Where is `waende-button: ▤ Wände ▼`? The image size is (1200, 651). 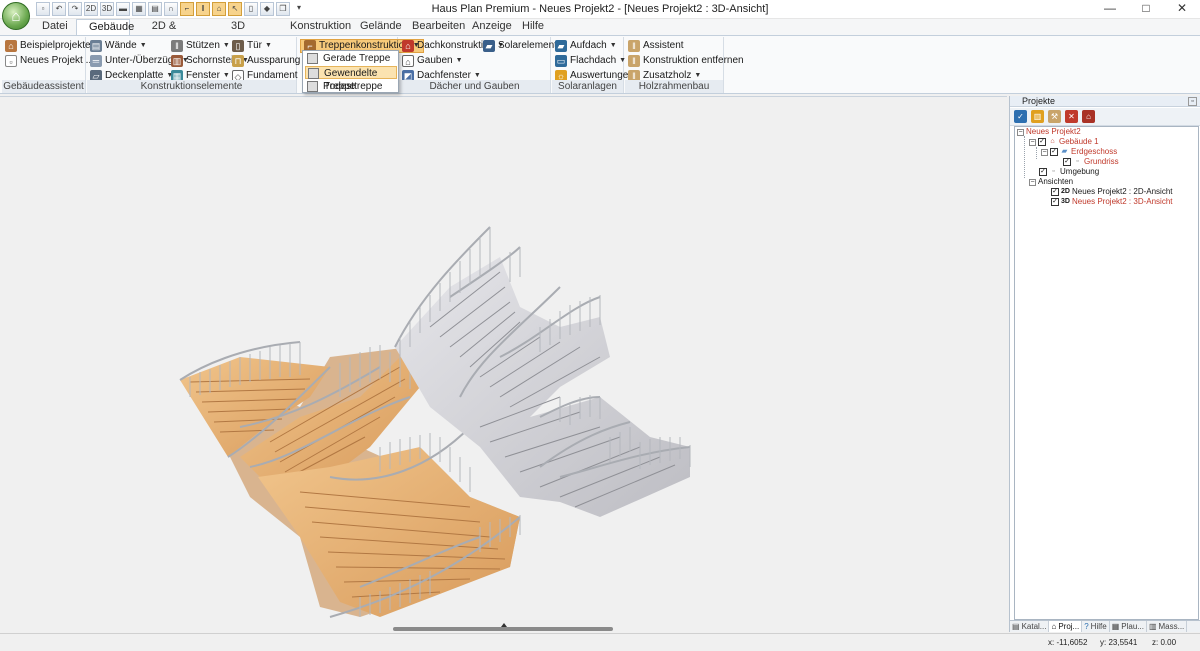 waende-button: ▤ Wände ▼ is located at coordinates (118, 46).